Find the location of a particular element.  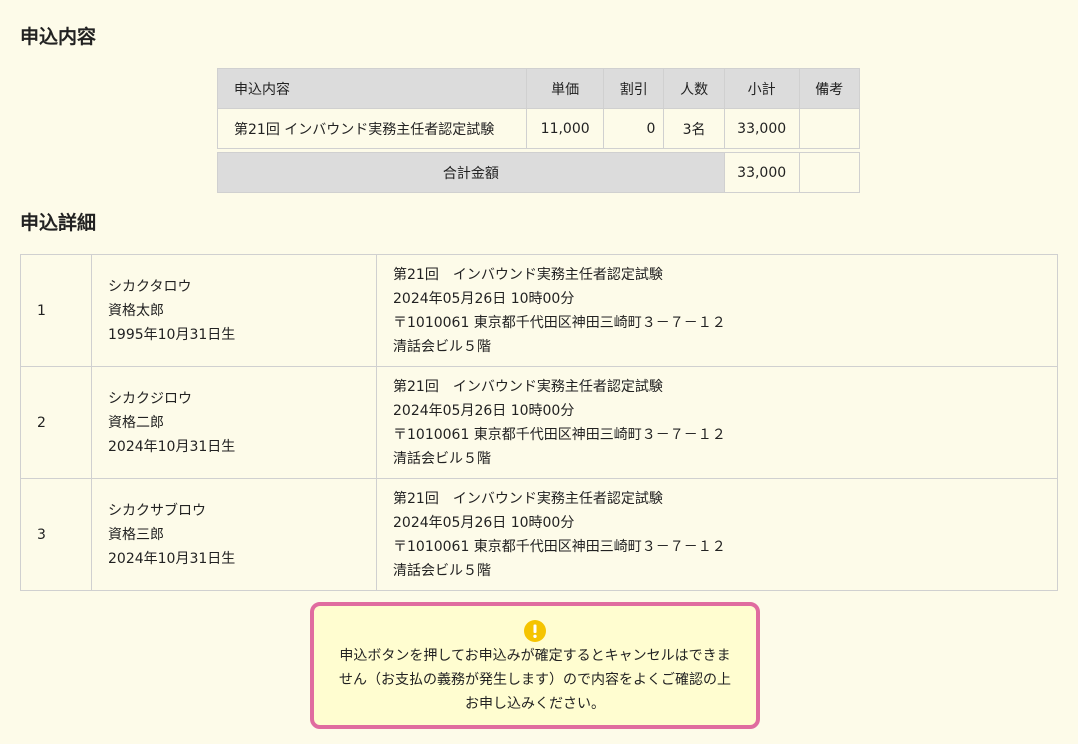

notice-line-3: お申し込みください。 is located at coordinates (535, 704).